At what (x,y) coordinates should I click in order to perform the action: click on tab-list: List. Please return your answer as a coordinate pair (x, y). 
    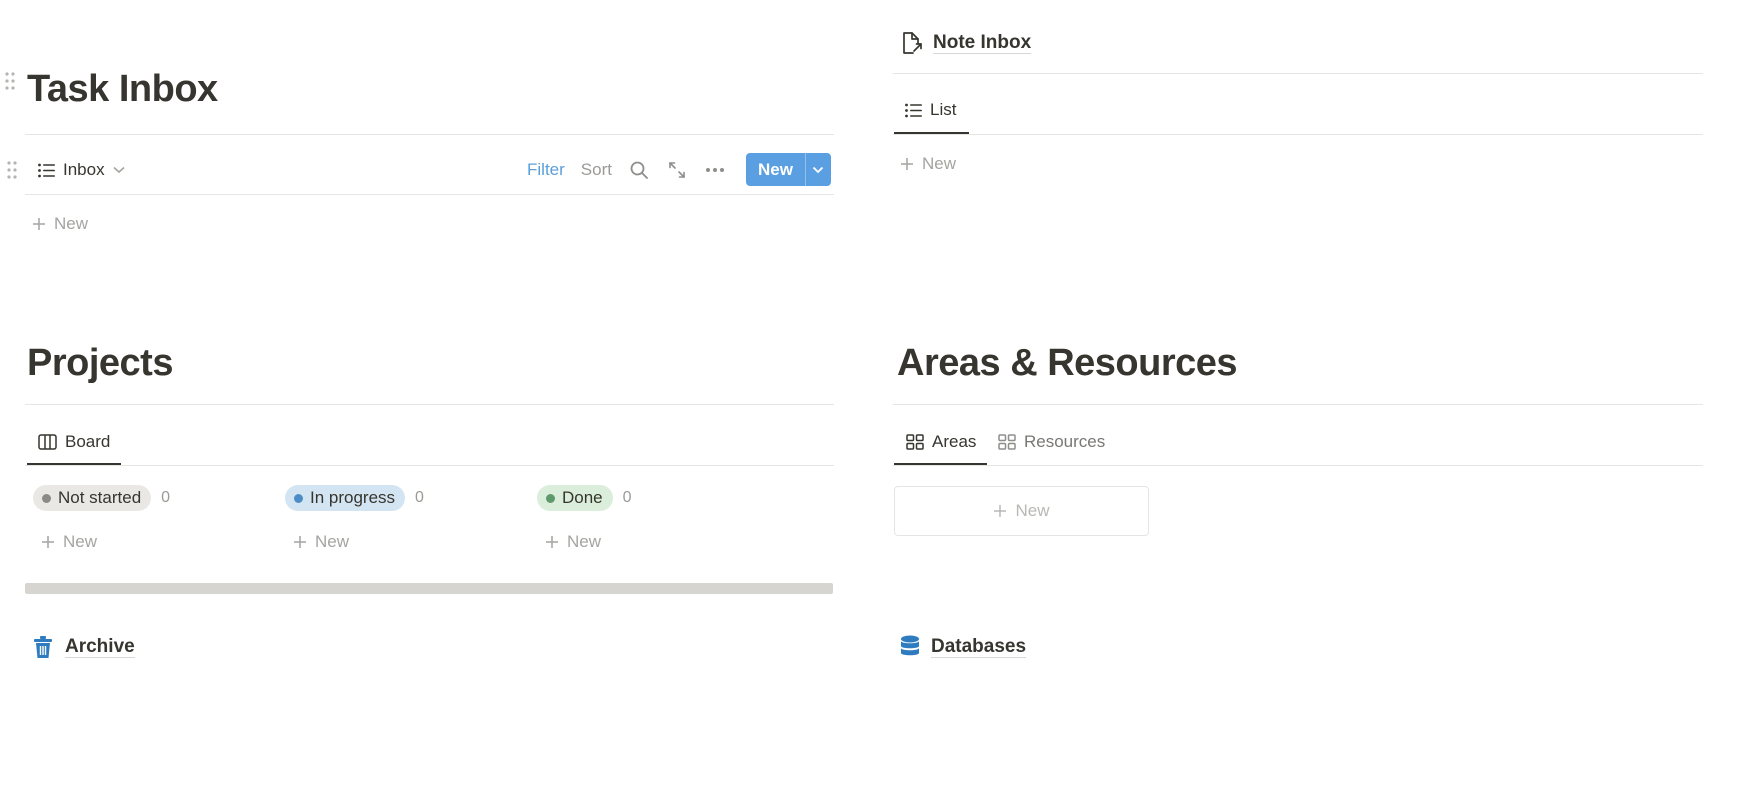
    Looking at the image, I should click on (930, 115).